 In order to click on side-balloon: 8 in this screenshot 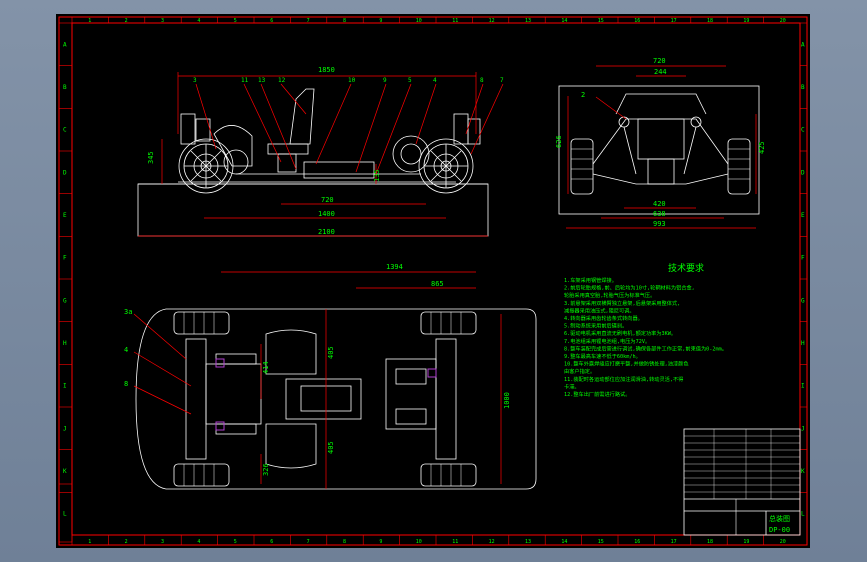, I will do `click(482, 80)`.